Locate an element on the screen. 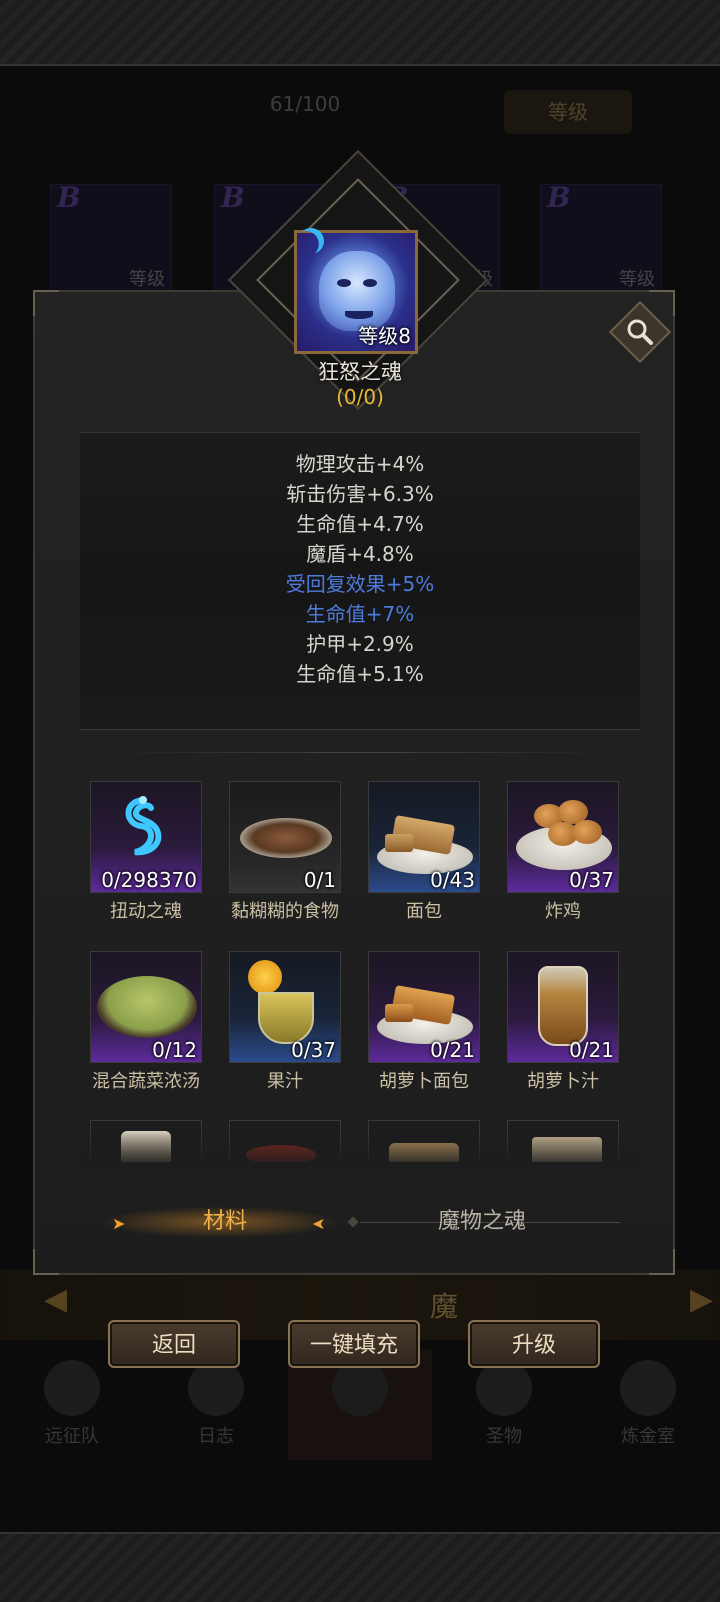 The image size is (720, 1602). material-item: 0/298370 扭动之魂 is located at coordinates (146, 852).